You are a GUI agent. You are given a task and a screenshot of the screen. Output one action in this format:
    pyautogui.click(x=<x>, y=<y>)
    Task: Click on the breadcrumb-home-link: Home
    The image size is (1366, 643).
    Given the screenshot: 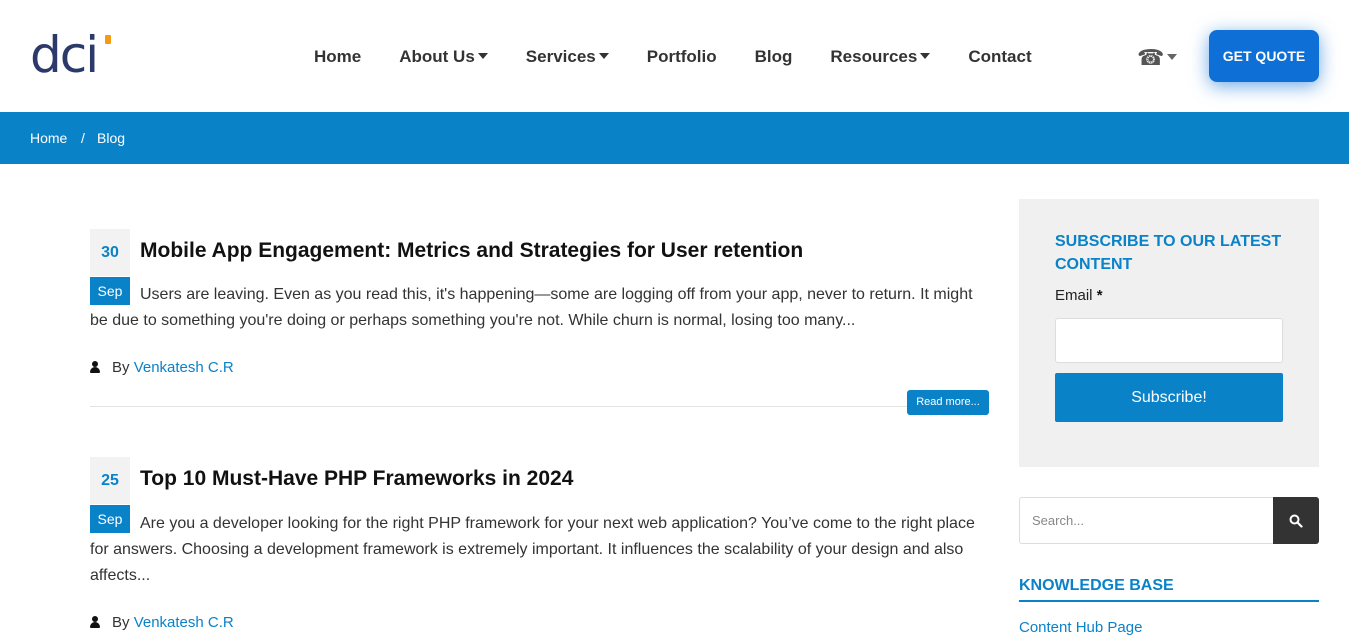 What is the action you would take?
    pyautogui.click(x=48, y=138)
    